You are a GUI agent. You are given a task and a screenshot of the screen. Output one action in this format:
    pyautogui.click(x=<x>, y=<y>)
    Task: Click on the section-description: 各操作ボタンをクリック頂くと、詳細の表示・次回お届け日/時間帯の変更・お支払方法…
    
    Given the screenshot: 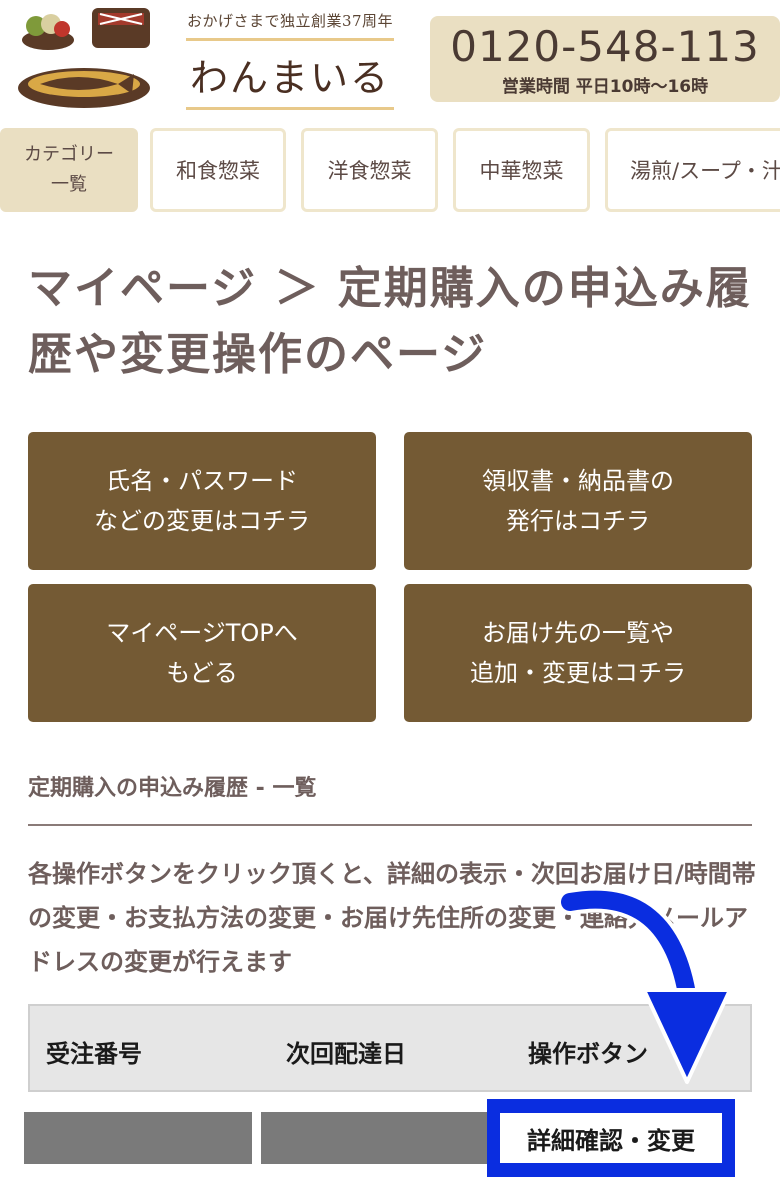 What is the action you would take?
    pyautogui.click(x=392, y=918)
    